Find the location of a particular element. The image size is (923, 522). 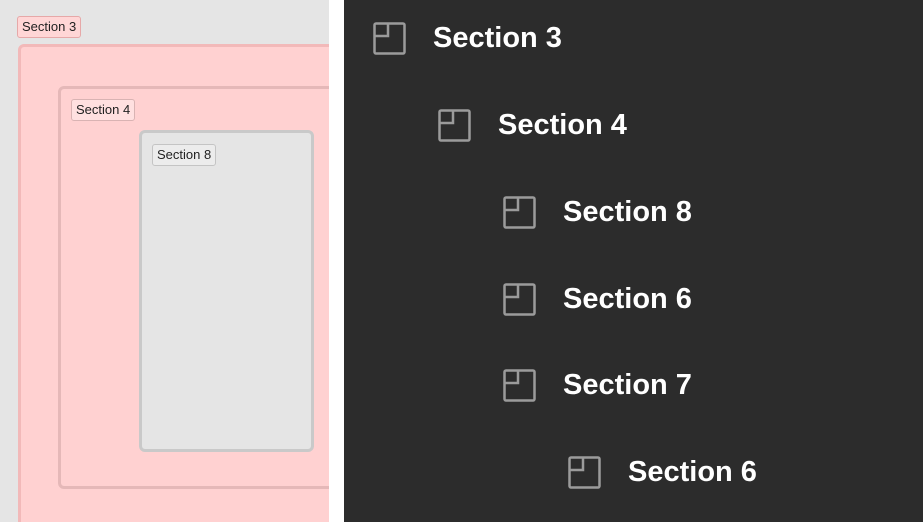

layer-label: Section 8 is located at coordinates (627, 211).